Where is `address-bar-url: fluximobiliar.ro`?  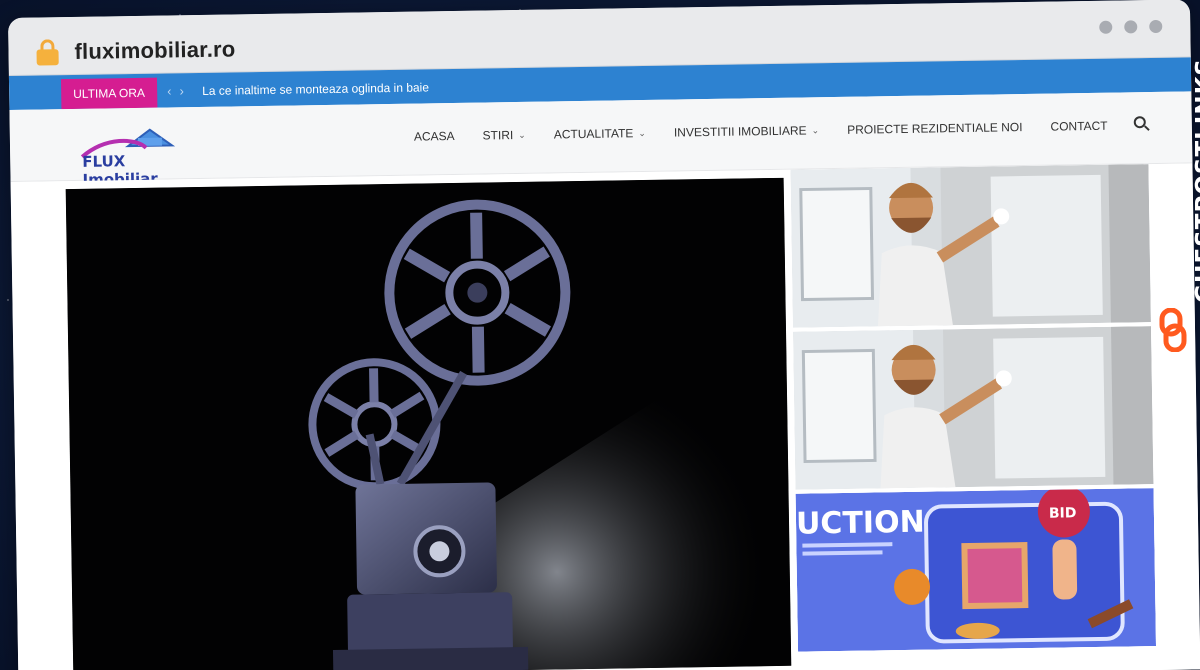 address-bar-url: fluximobiliar.ro is located at coordinates (154, 50).